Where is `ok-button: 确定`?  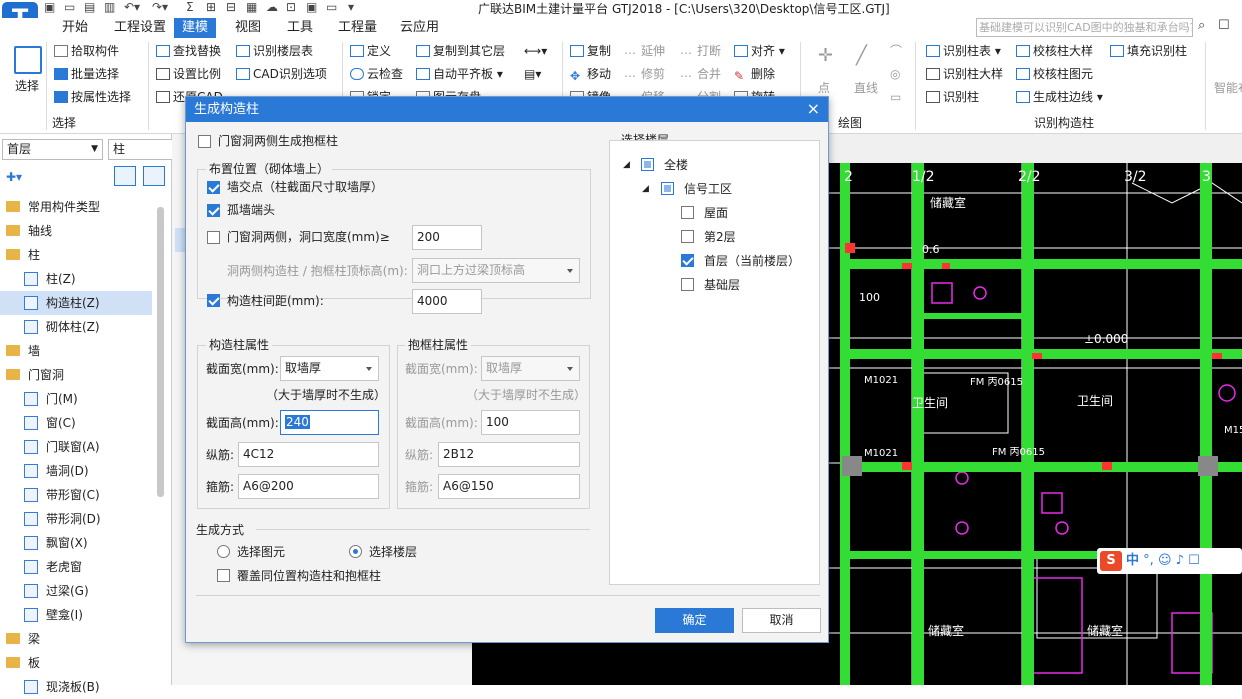 ok-button: 确定 is located at coordinates (694, 620).